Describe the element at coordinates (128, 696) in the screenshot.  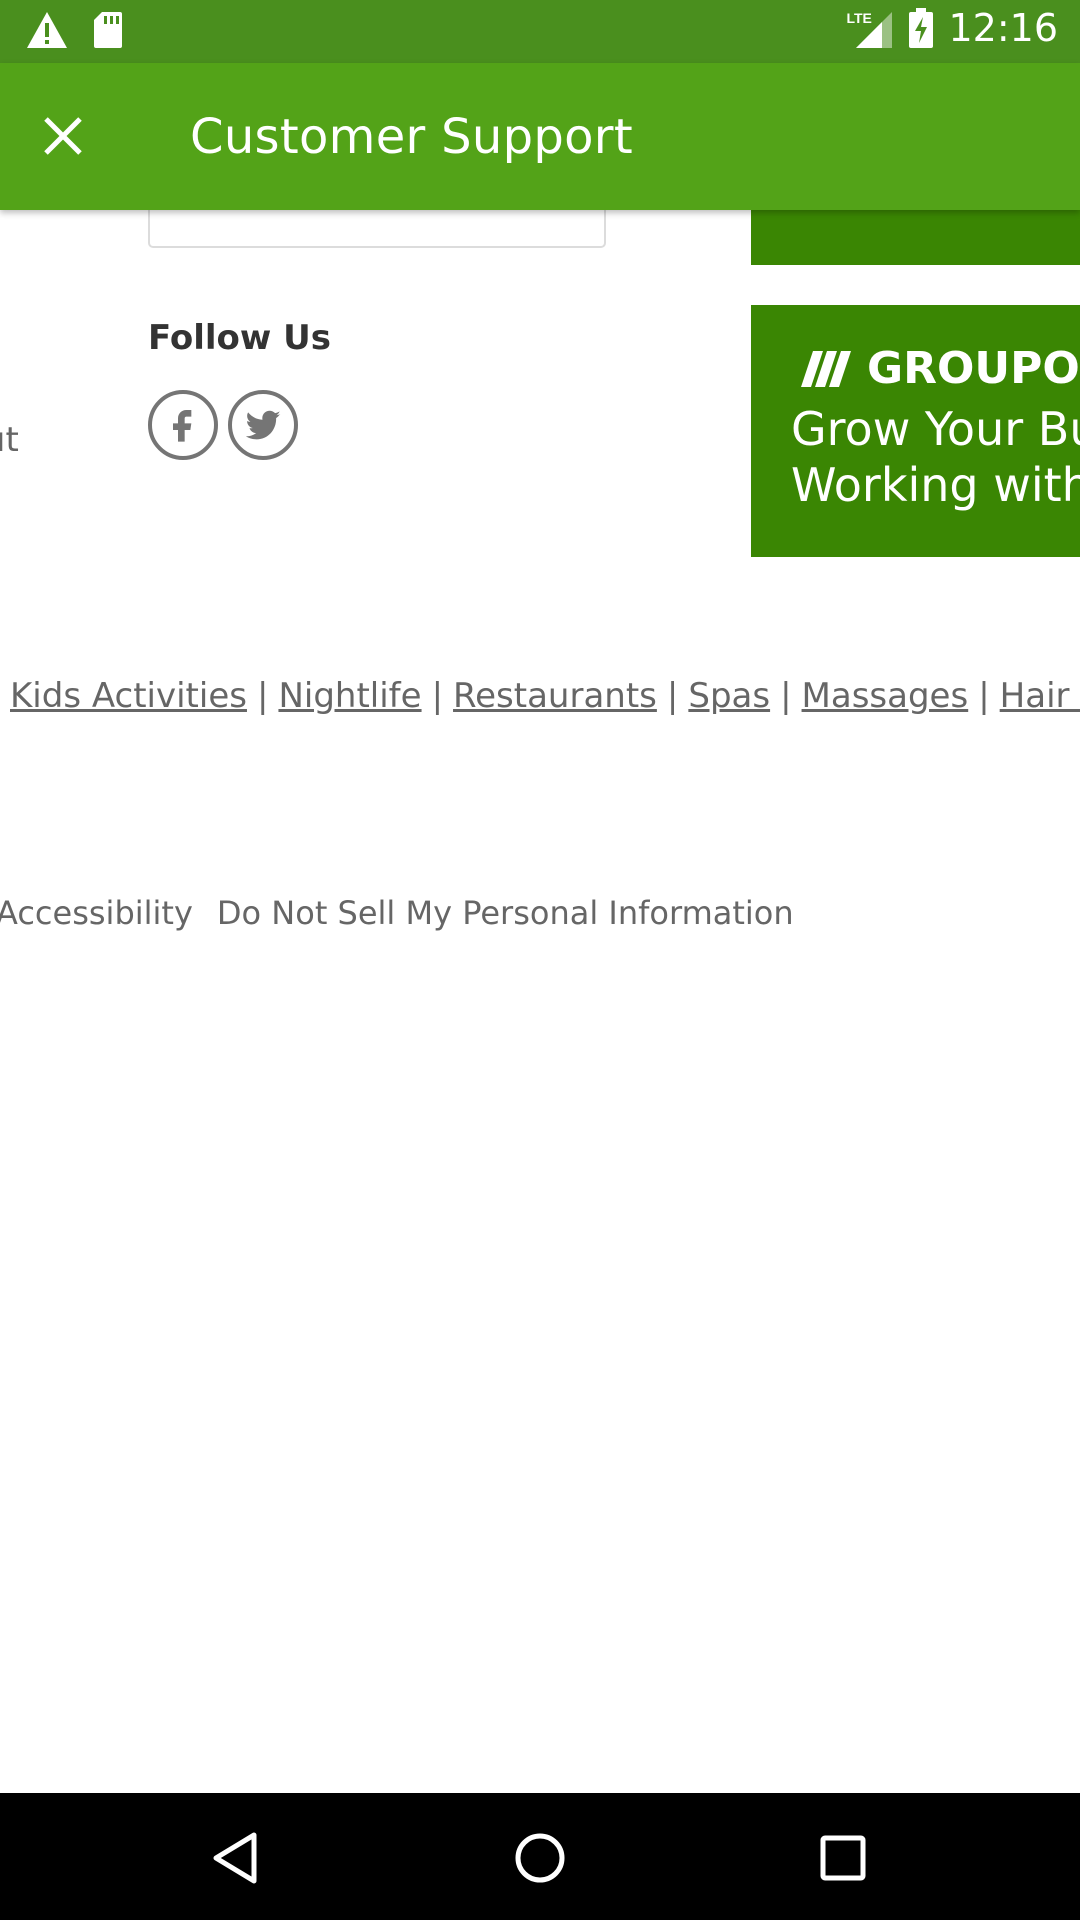
I see `link-kids-activities: Kids Activities` at that location.